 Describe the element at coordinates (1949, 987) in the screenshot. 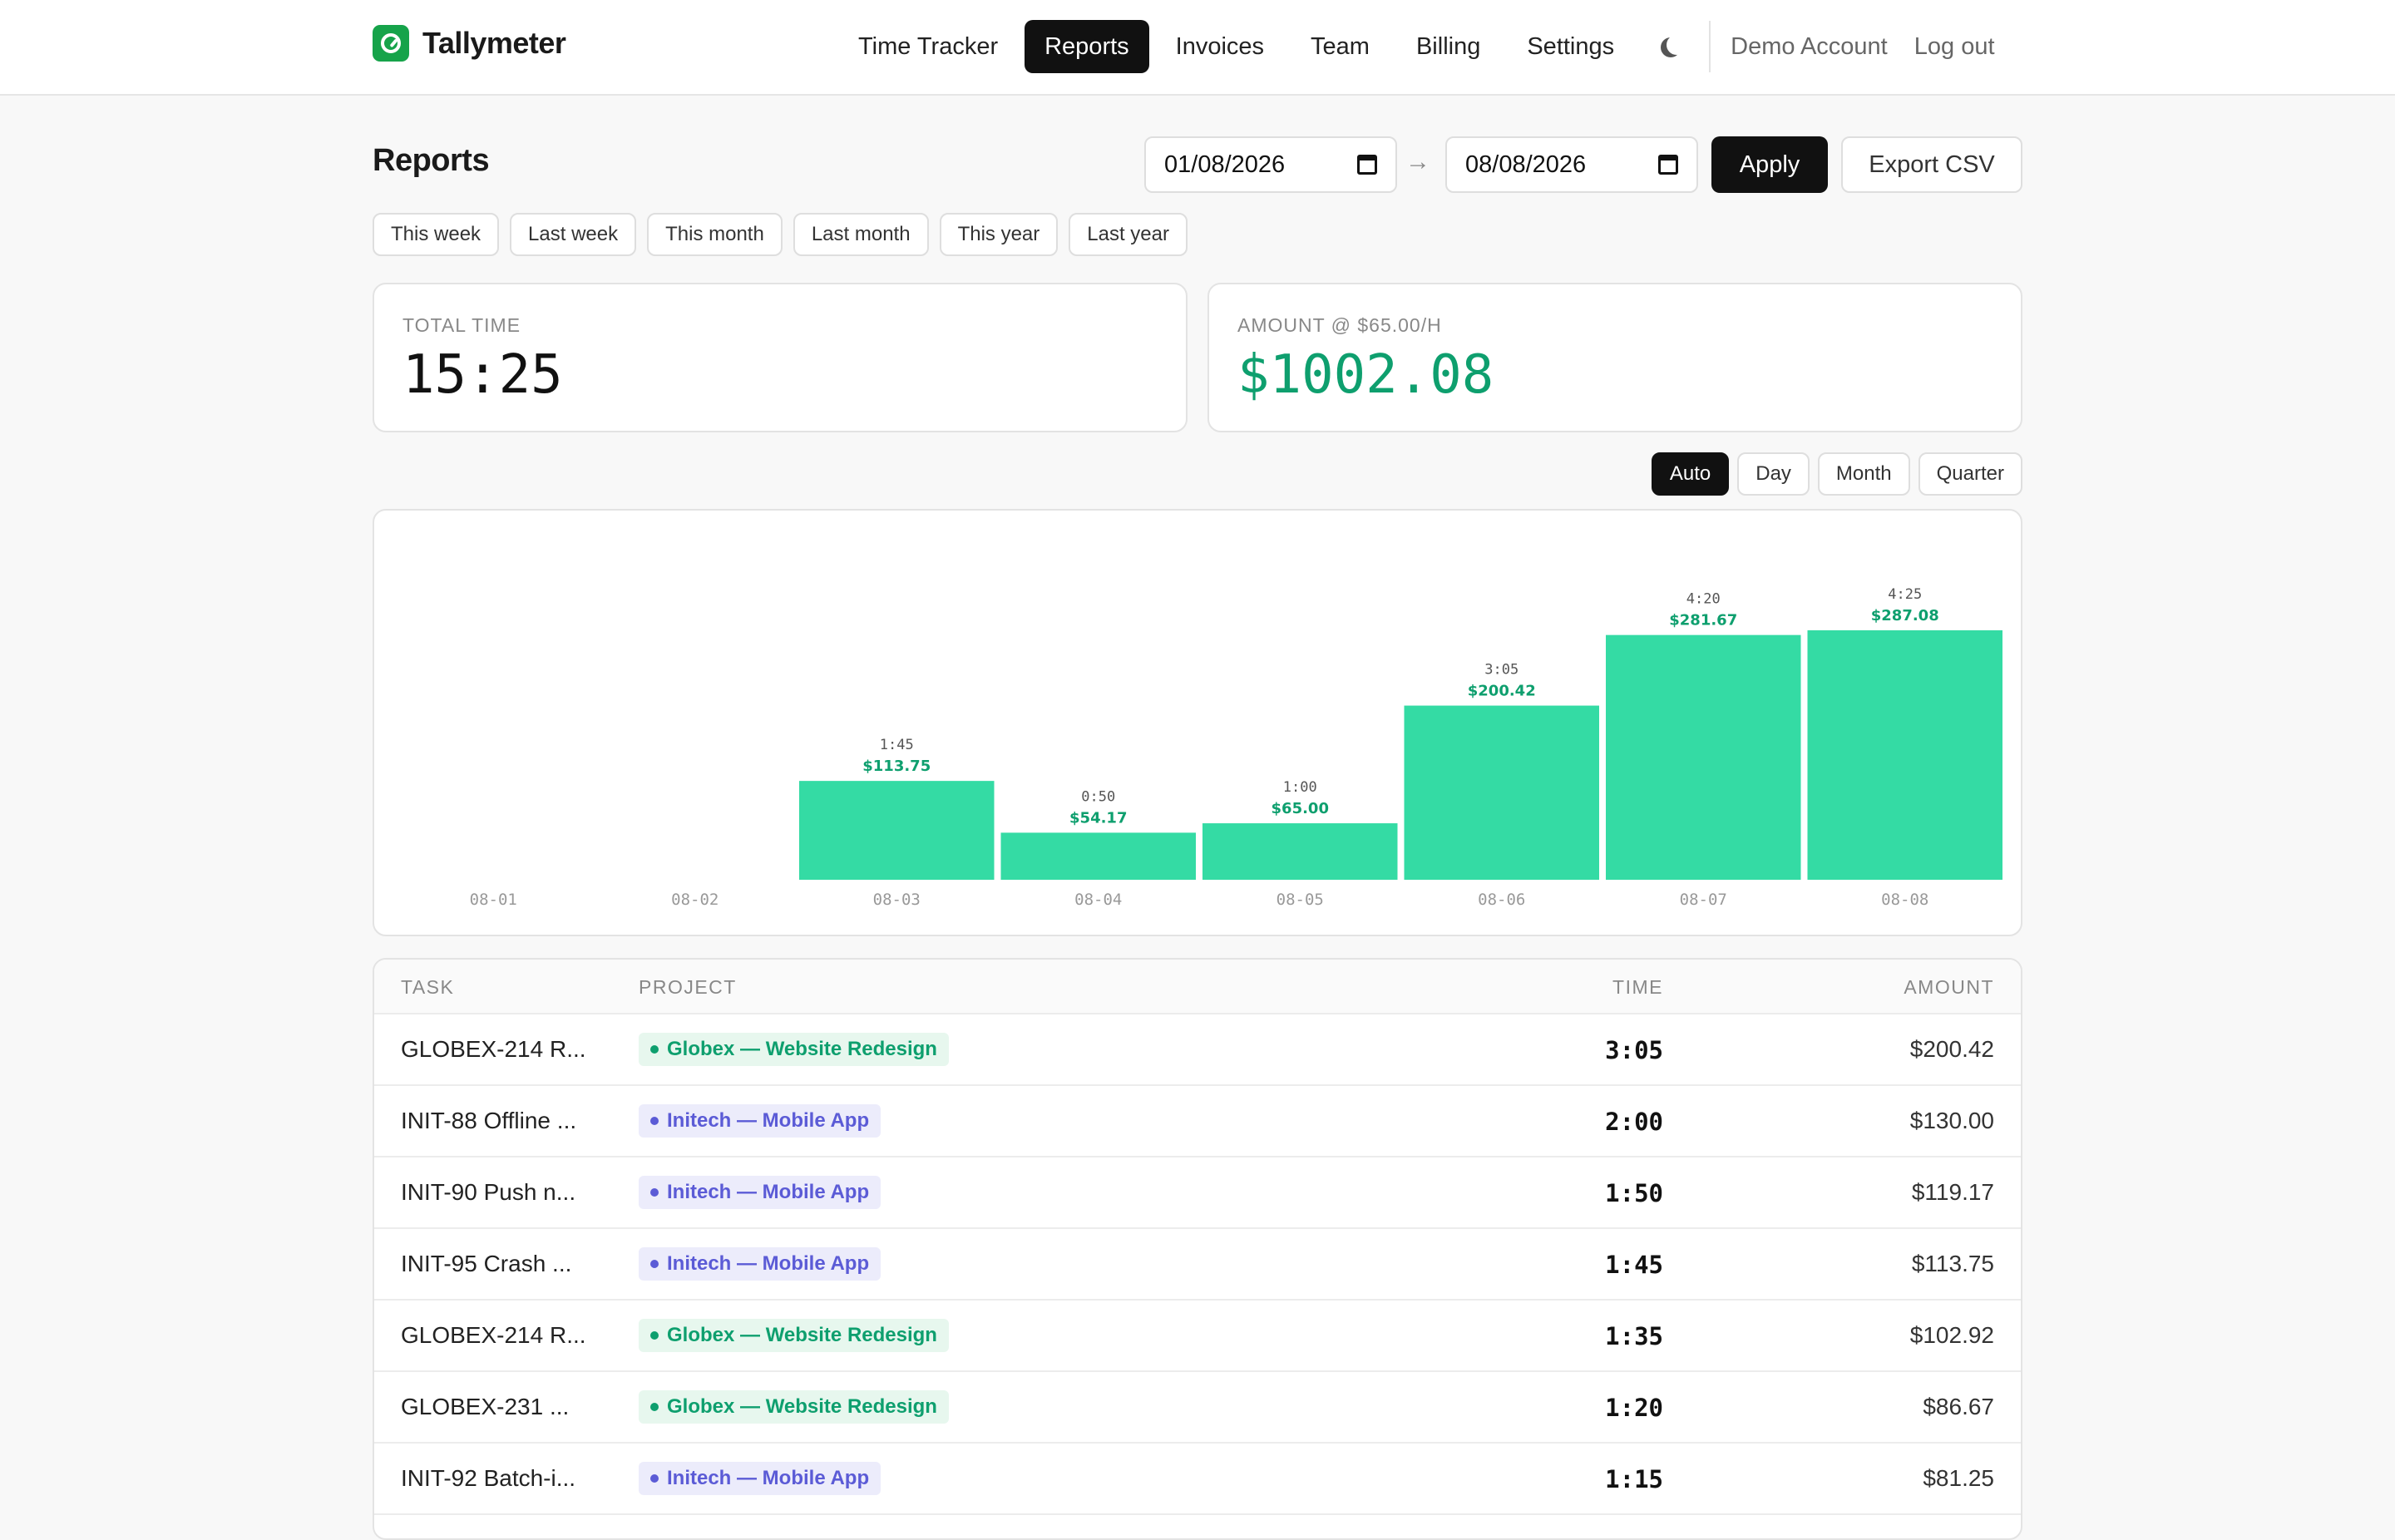

I see `header-amount: AMOUNT` at that location.